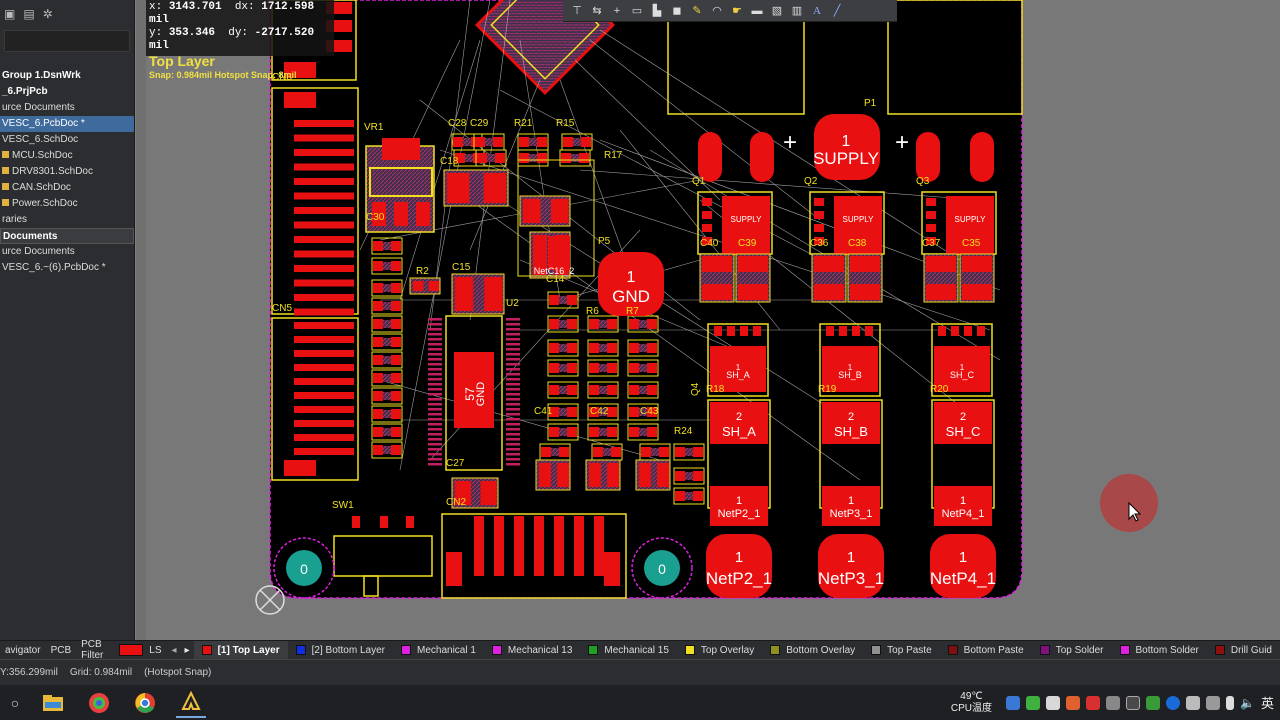 The width and height of the screenshot is (1280, 720). Describe the element at coordinates (1247, 703) in the screenshot. I see `volume-icon: 🔈` at that location.